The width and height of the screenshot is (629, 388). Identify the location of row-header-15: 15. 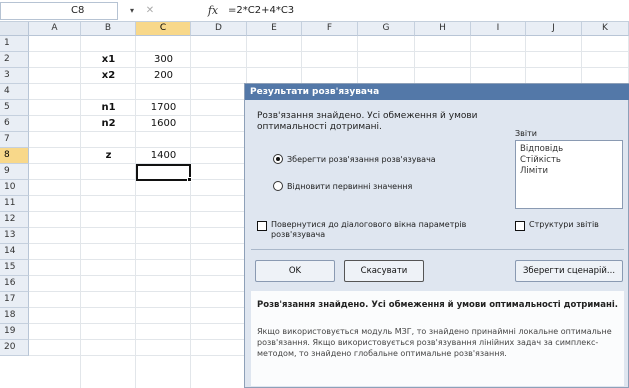
(14, 268).